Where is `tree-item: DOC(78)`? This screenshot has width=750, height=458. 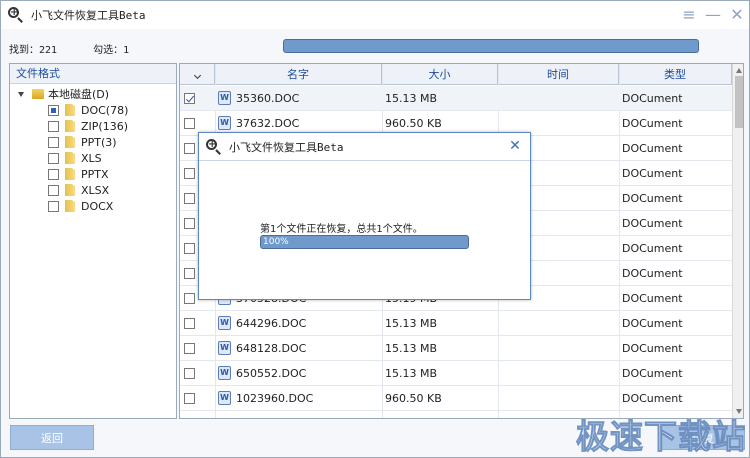 tree-item: DOC(78) is located at coordinates (88, 110).